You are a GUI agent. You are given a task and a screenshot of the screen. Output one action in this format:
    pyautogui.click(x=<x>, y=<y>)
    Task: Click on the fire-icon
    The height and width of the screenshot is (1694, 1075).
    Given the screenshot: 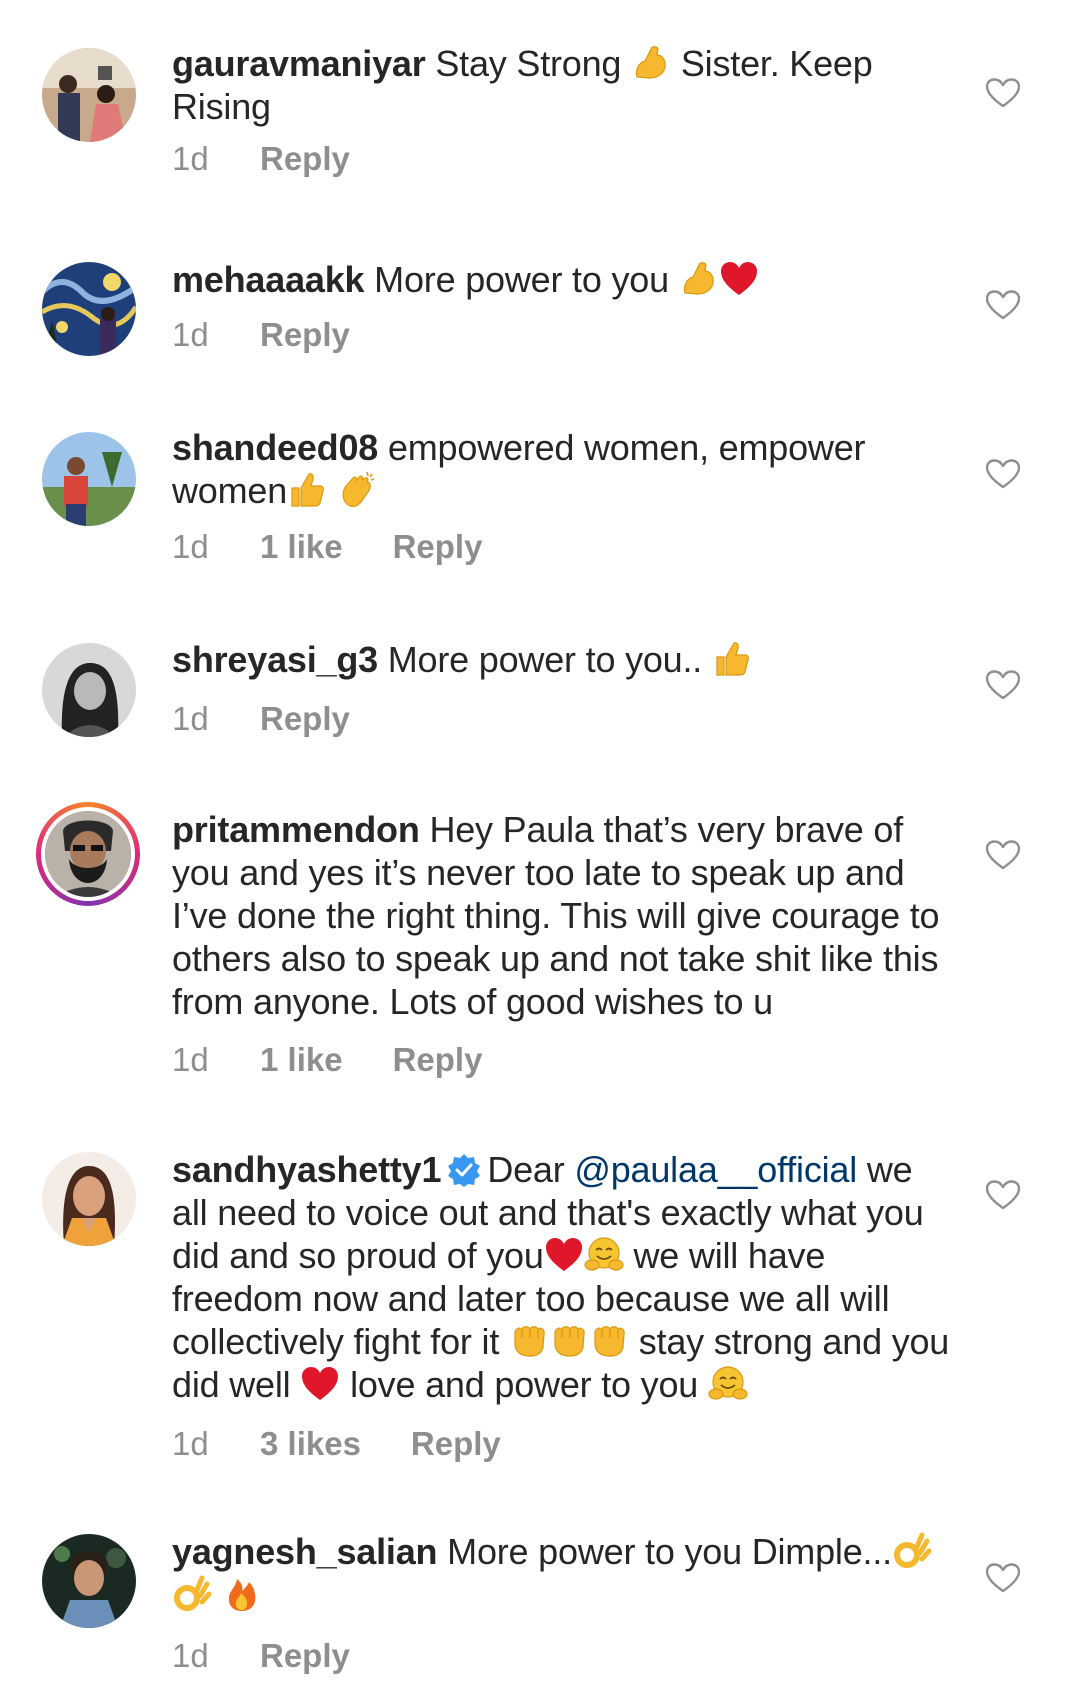 What is the action you would take?
    pyautogui.click(x=242, y=1594)
    